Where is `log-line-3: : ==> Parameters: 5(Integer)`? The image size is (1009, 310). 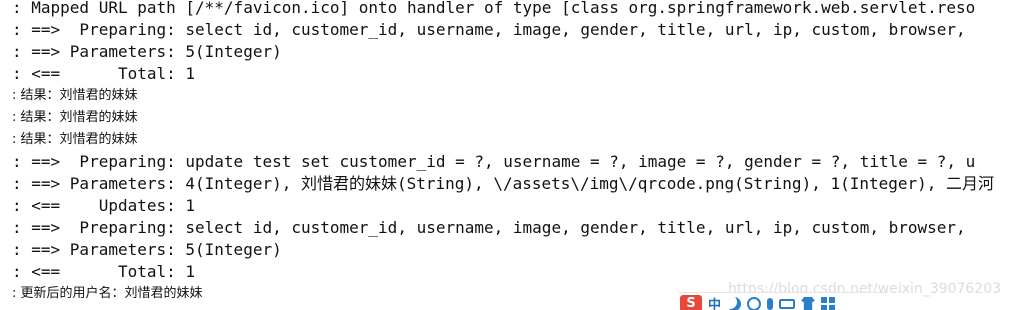 log-line-3: : ==> Parameters: 5(Integer) is located at coordinates (147, 51).